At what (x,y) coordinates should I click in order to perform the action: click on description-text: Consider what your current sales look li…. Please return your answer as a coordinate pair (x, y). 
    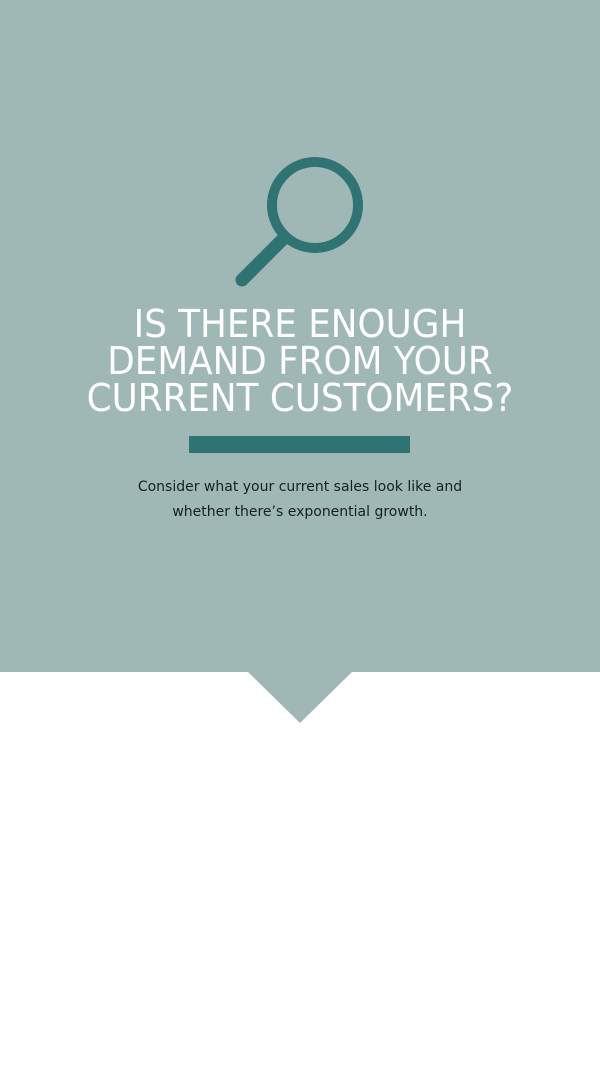
    Looking at the image, I should click on (300, 500).